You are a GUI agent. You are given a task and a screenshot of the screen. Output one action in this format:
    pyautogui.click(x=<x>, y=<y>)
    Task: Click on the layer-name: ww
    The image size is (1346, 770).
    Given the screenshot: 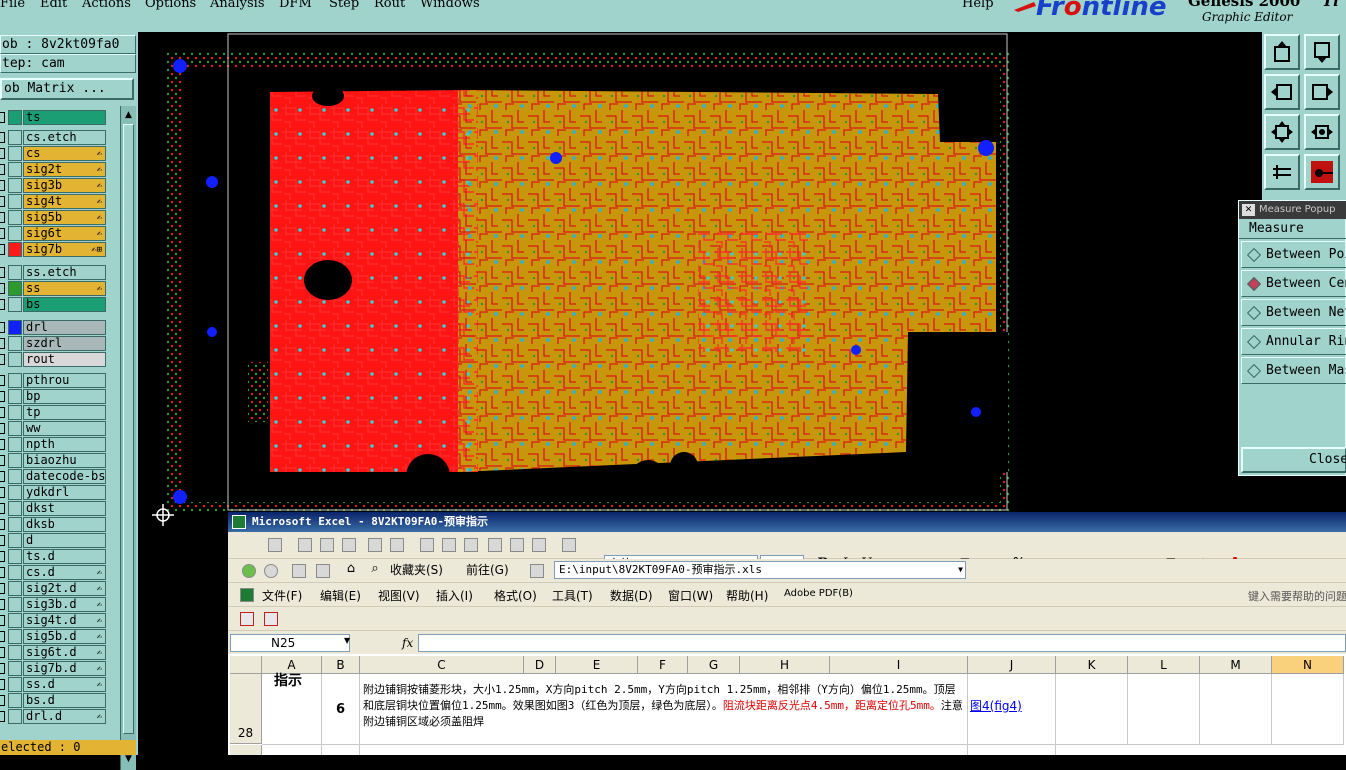 What is the action you would take?
    pyautogui.click(x=64, y=428)
    